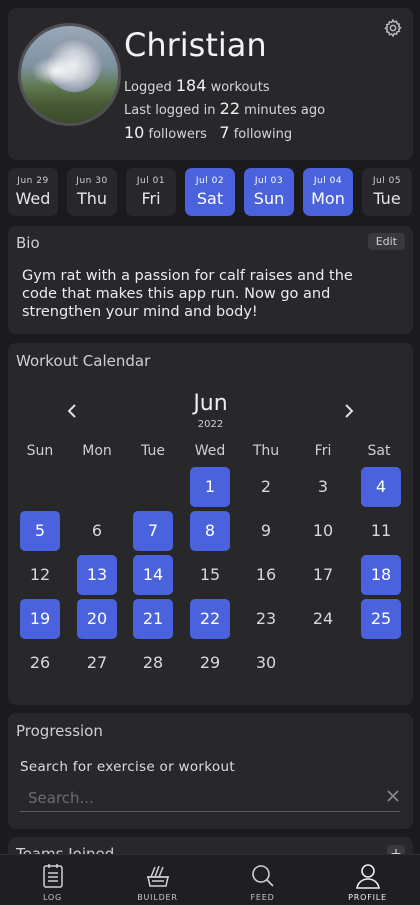  I want to click on calendar-day: 17, so click(323, 575).